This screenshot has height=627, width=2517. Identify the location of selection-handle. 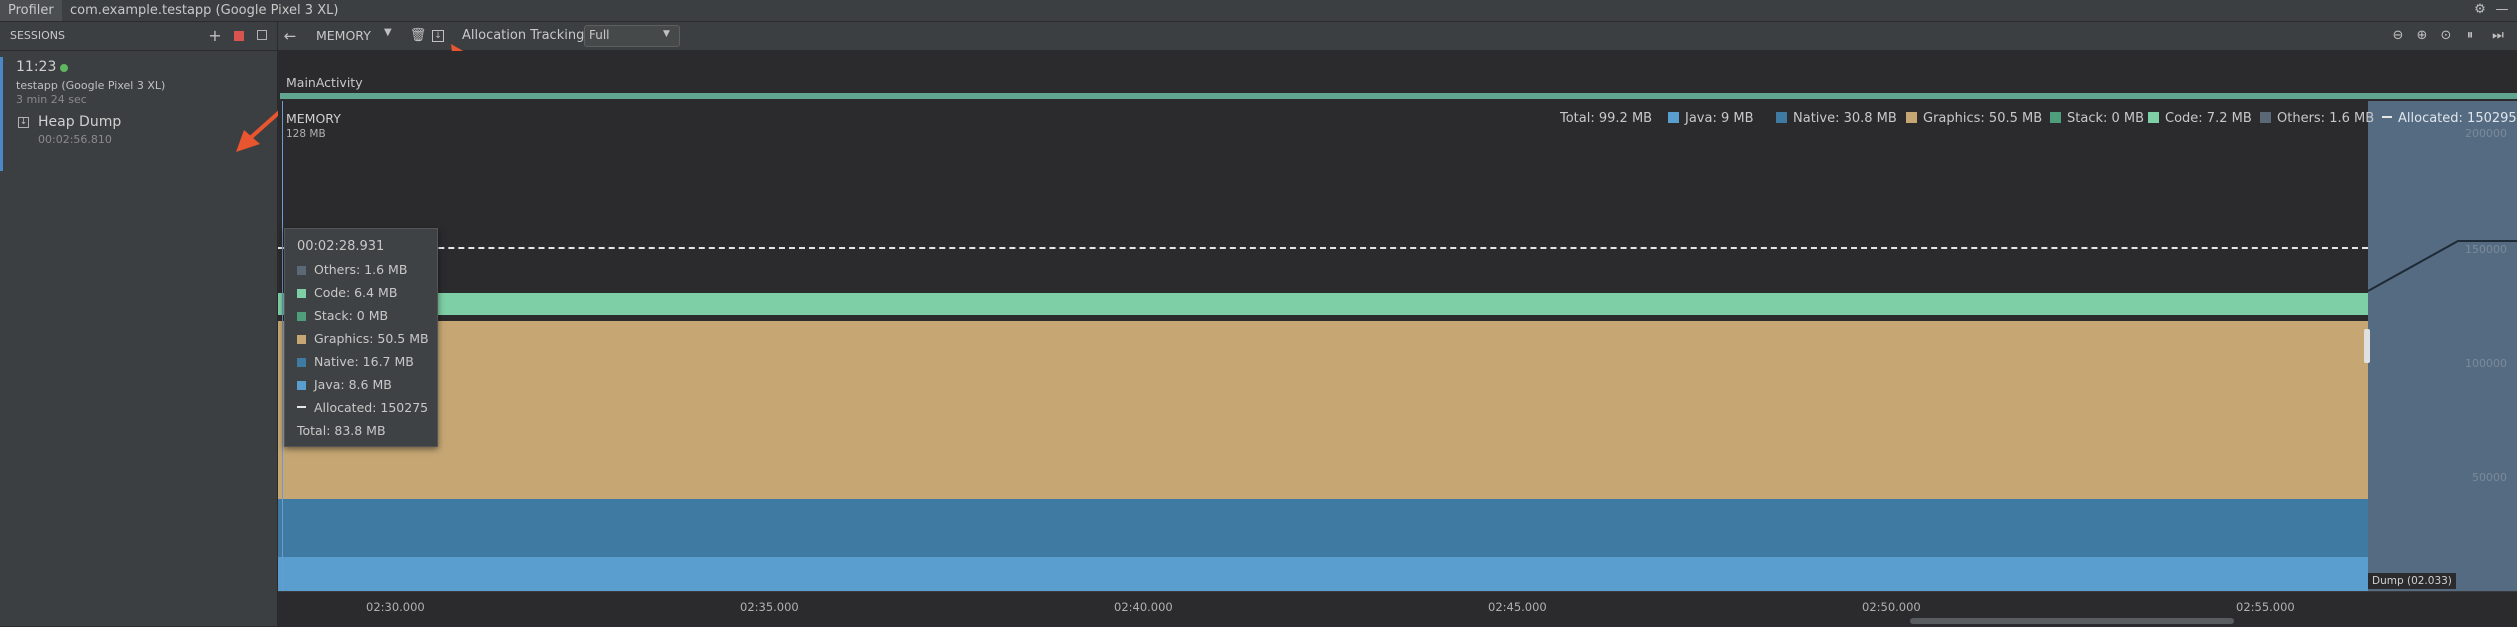
(2367, 346).